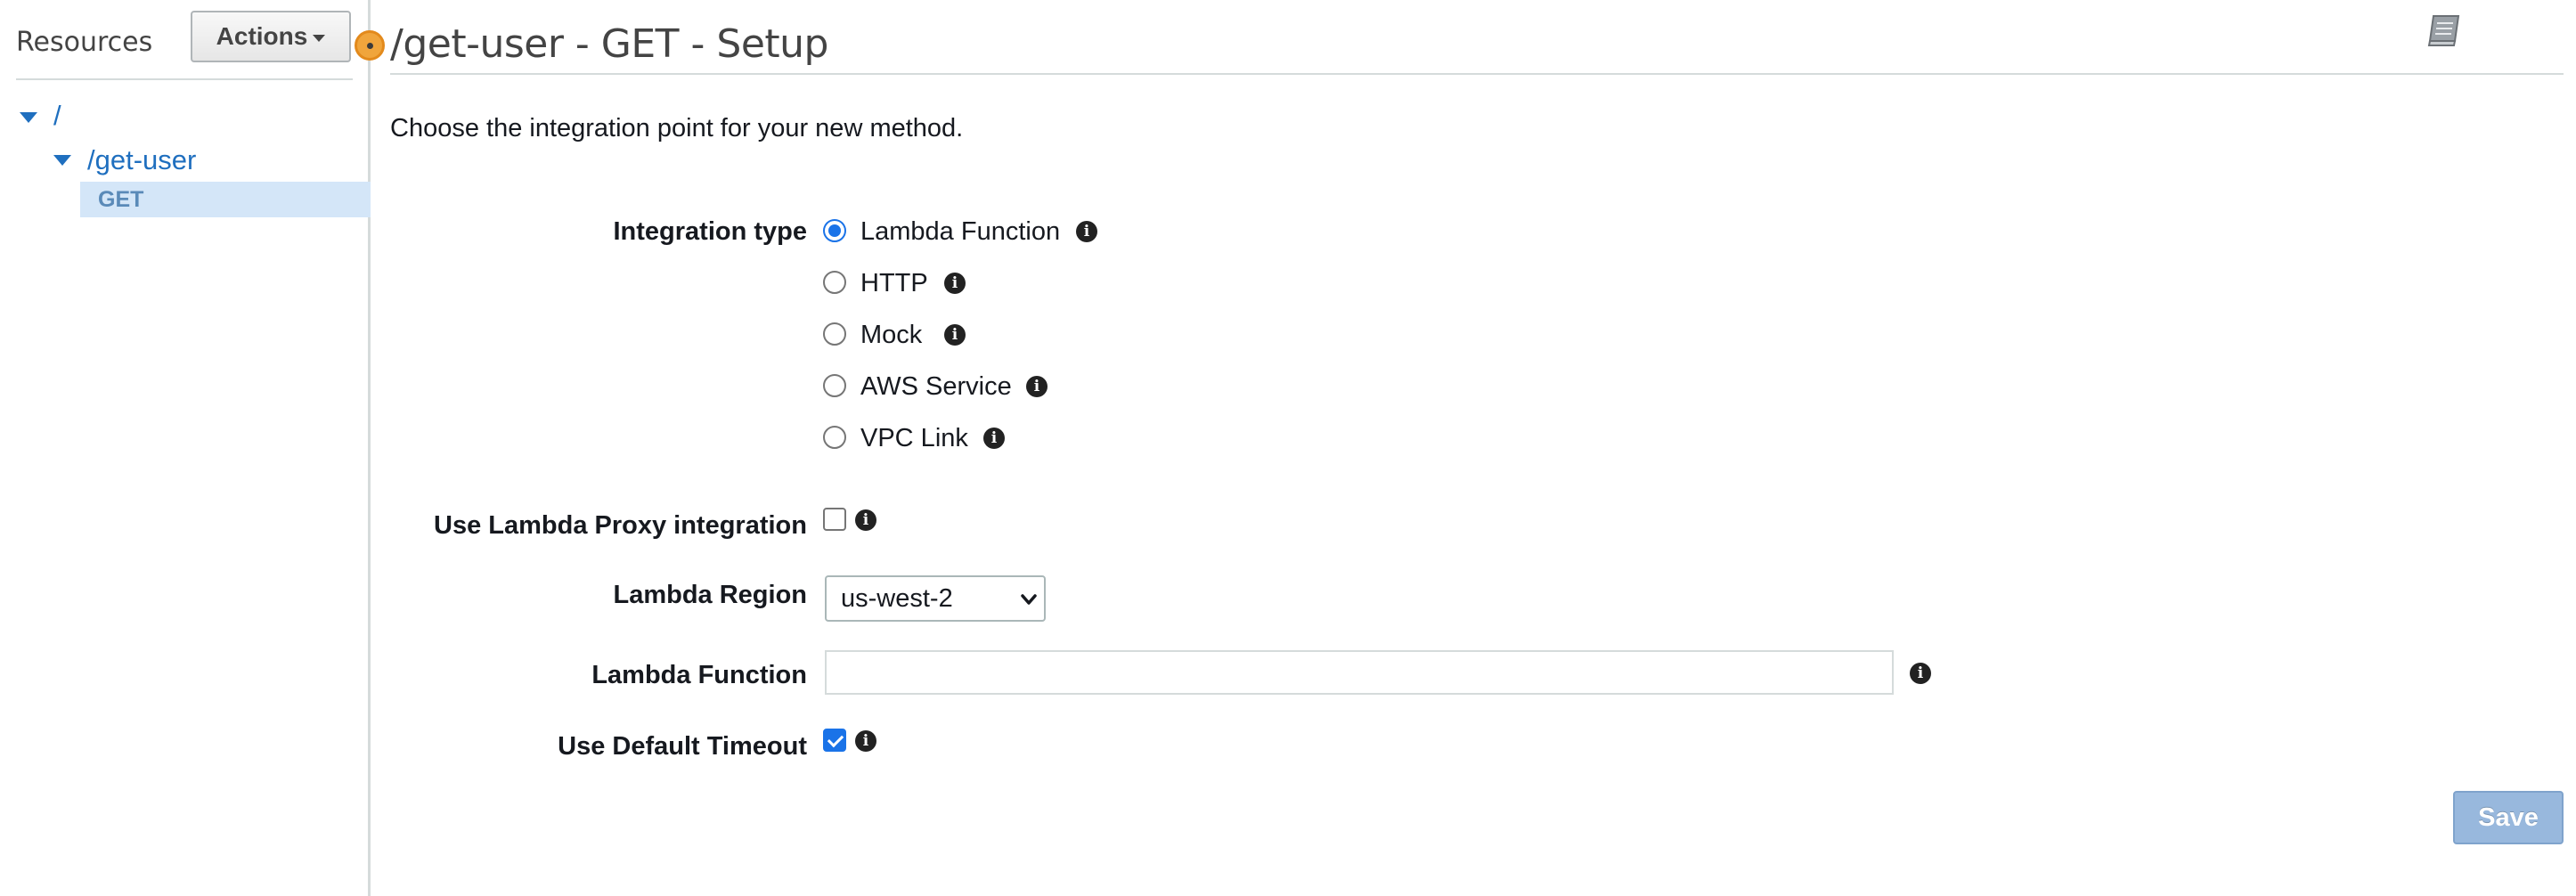 This screenshot has height=896, width=2576. What do you see at coordinates (85, 43) in the screenshot?
I see `sidebar-title: Resources` at bounding box center [85, 43].